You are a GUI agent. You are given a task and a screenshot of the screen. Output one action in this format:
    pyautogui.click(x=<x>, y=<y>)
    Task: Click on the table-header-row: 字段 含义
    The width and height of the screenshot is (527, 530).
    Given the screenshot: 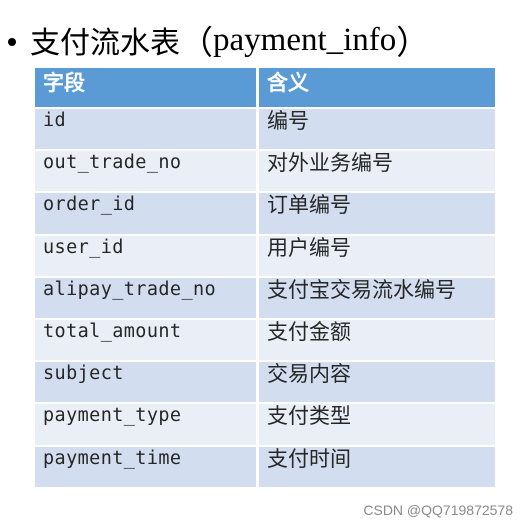 What is the action you would take?
    pyautogui.click(x=265, y=87)
    